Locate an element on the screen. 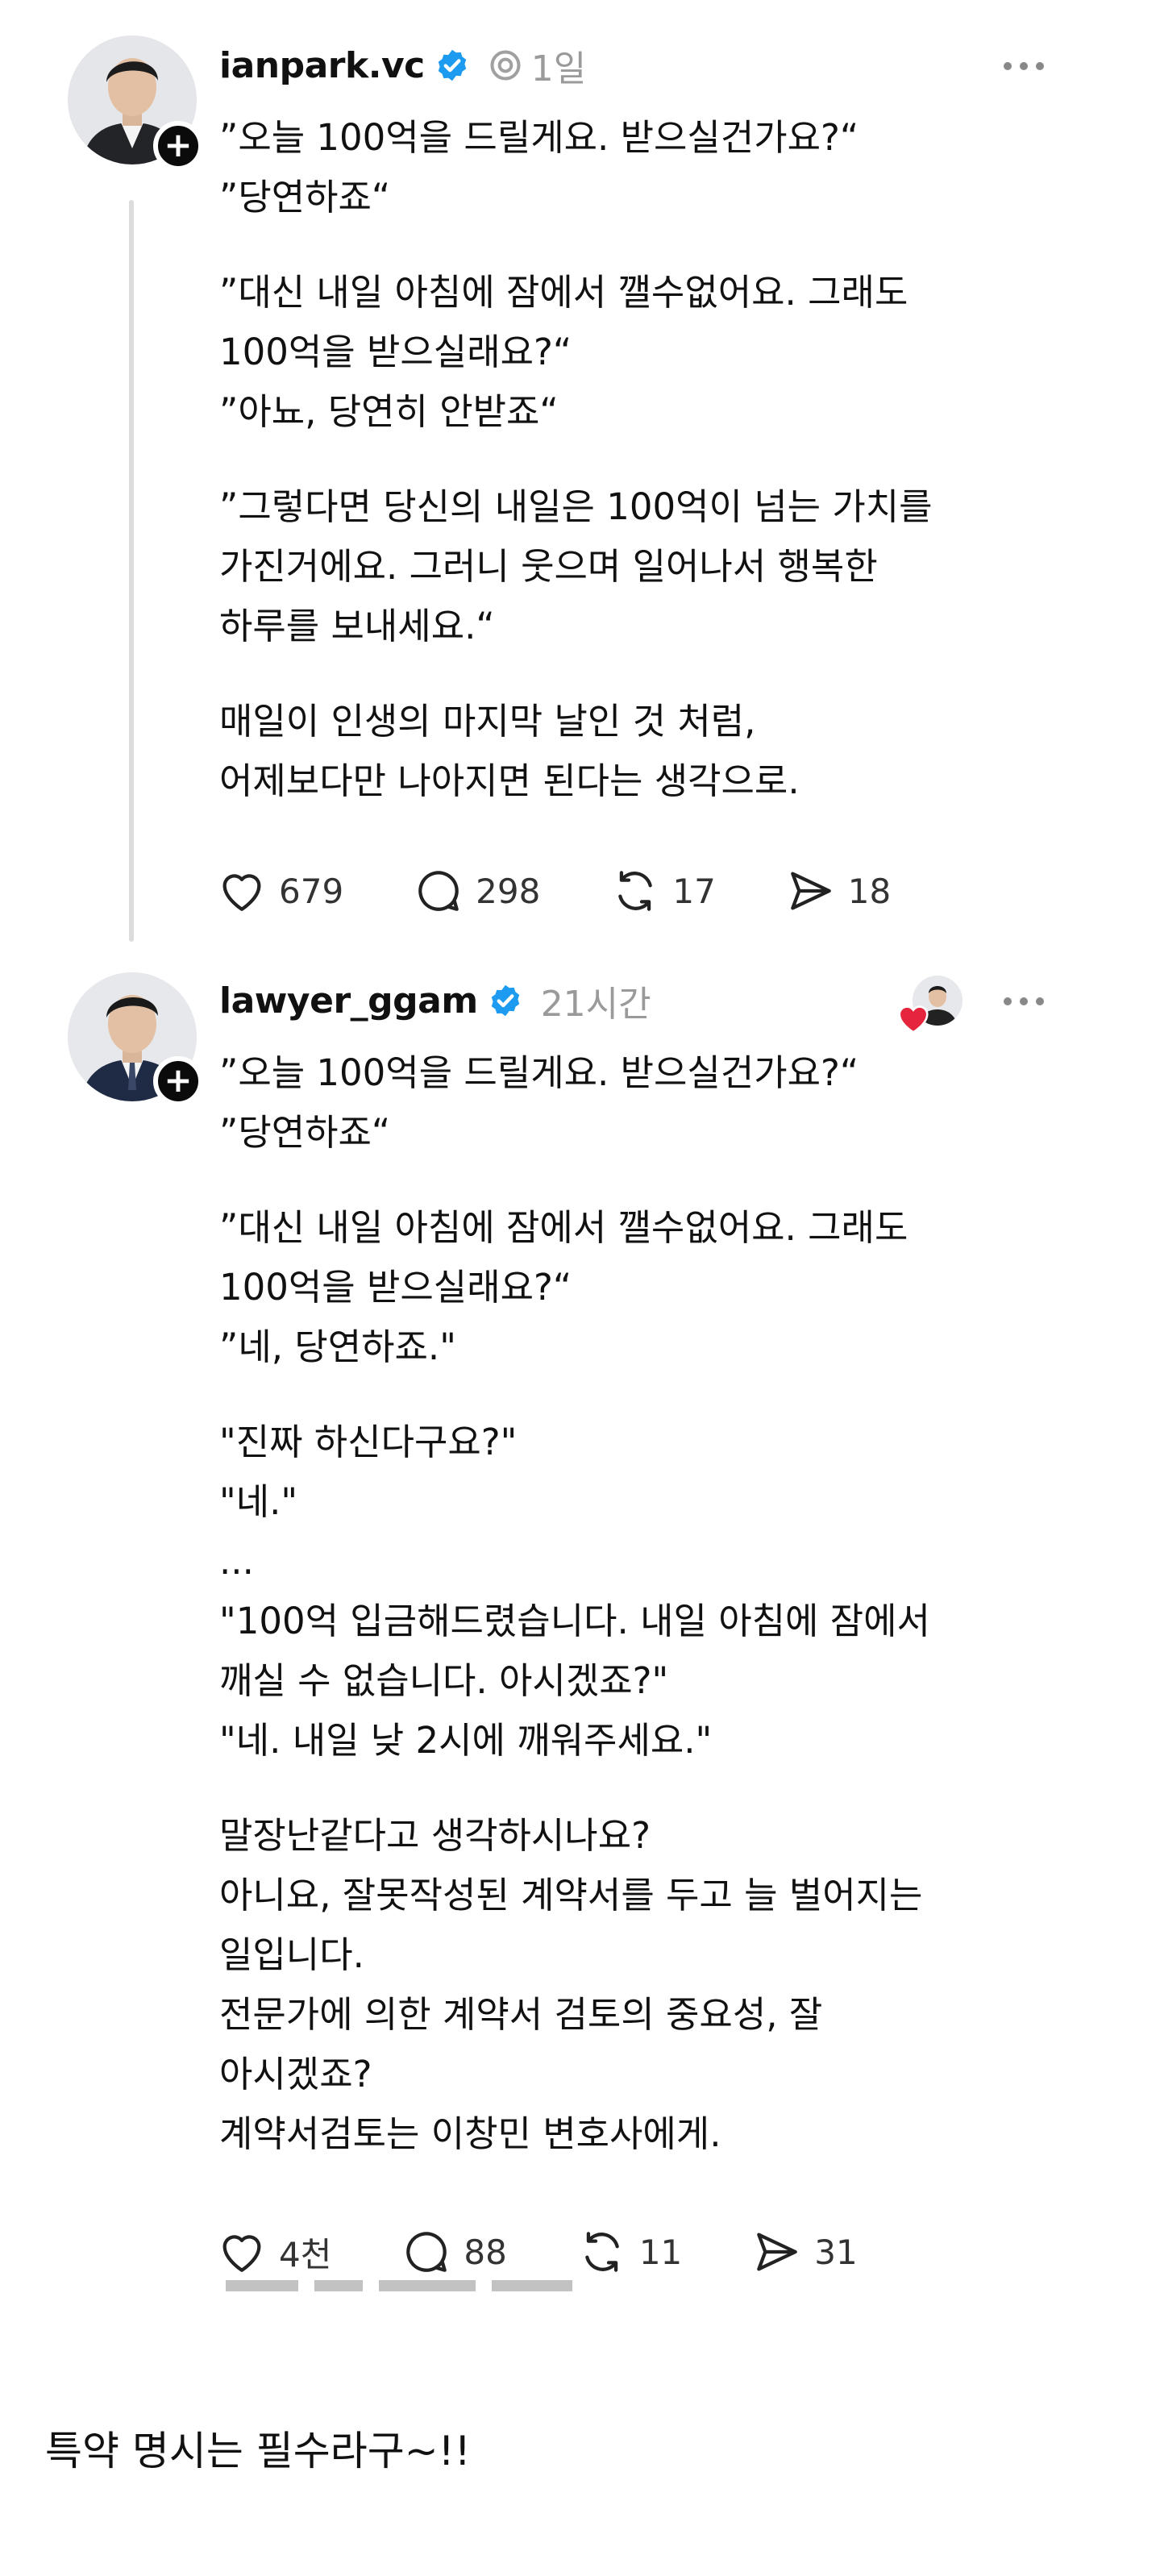 The height and width of the screenshot is (2576, 1160). post-header: ianpark.vc 1일 is located at coordinates (403, 66).